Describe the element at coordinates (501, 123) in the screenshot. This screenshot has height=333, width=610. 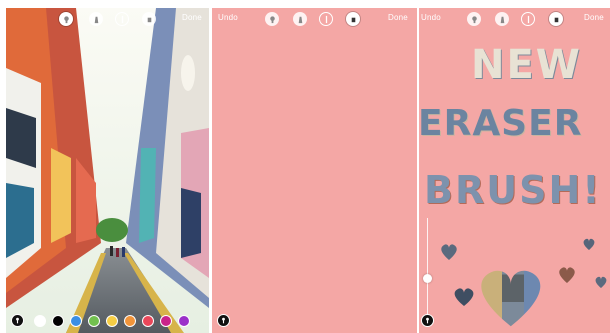
I see `art-text-line-2: ERASER` at that location.